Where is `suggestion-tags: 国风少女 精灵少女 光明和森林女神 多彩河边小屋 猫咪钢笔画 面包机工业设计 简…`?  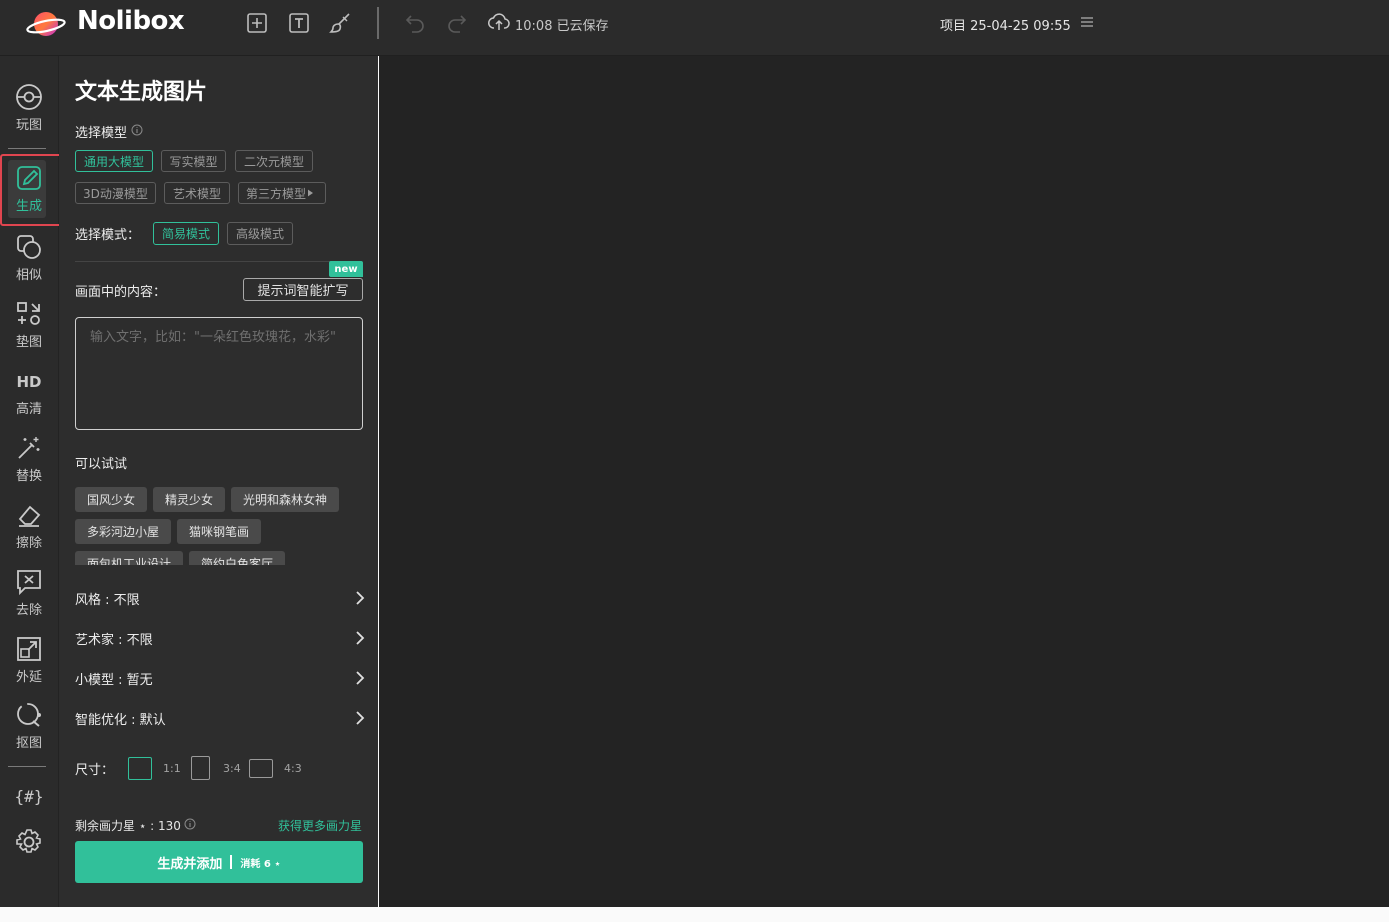 suggestion-tags: 国风少女 精灵少女 光明和森林女神 多彩河边小屋 猫咪钢笔画 面包机工业设计 简… is located at coordinates (218, 520).